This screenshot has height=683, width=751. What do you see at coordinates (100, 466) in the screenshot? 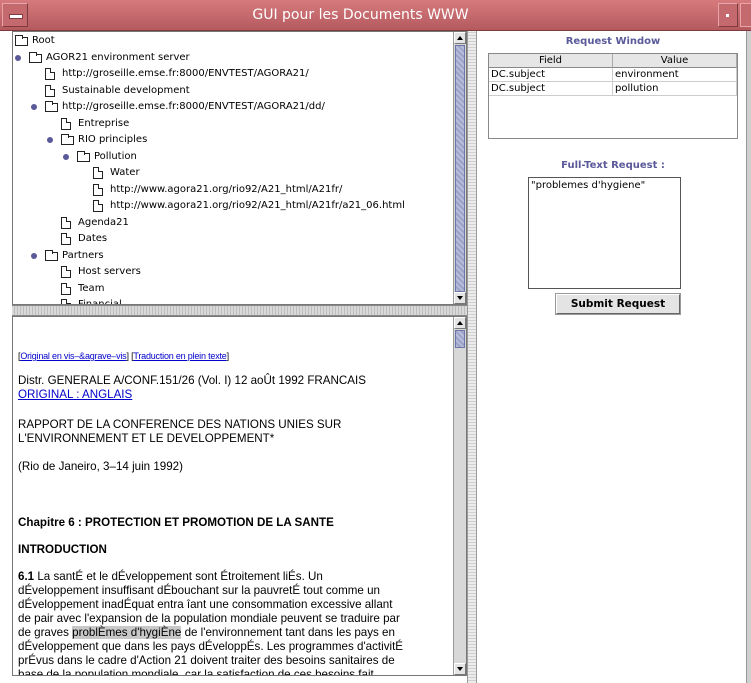
I see `place-line: (Rio de Janeiro, 3–14 juin 1992)` at bounding box center [100, 466].